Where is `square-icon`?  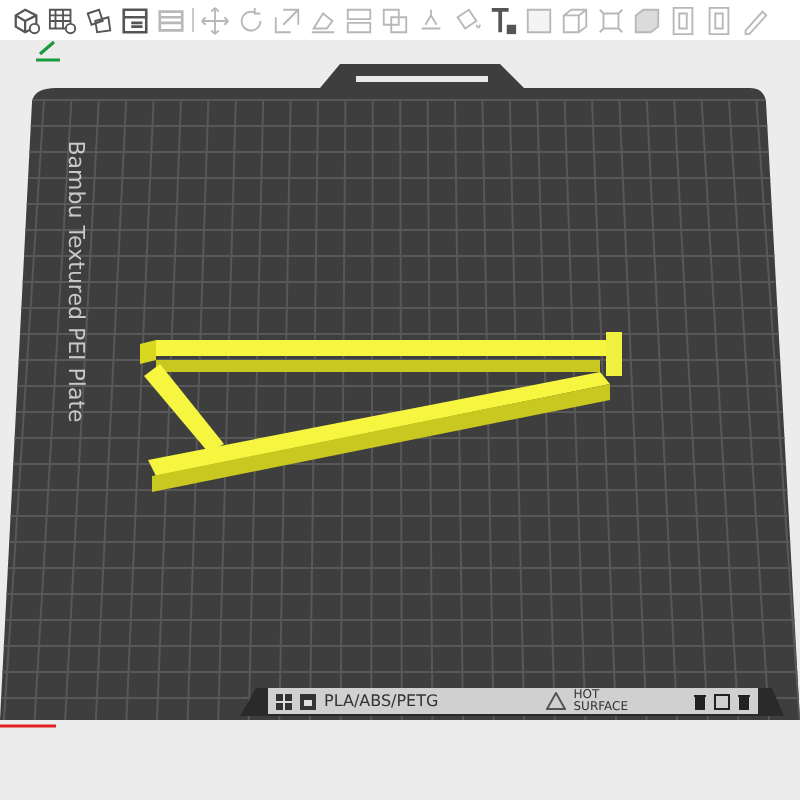 square-icon is located at coordinates (722, 701).